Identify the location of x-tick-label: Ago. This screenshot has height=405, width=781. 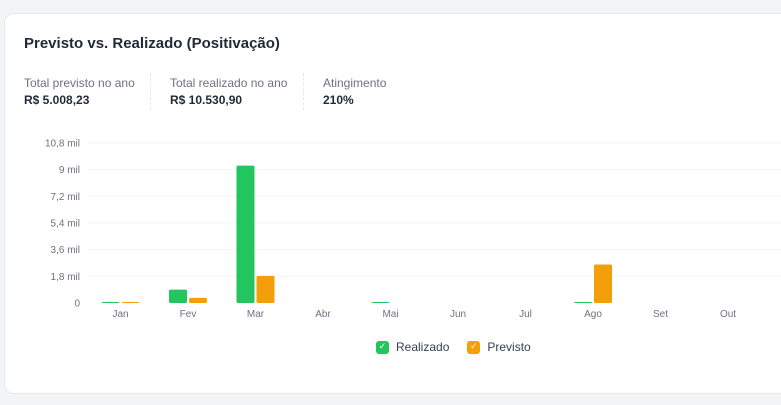
(593, 314).